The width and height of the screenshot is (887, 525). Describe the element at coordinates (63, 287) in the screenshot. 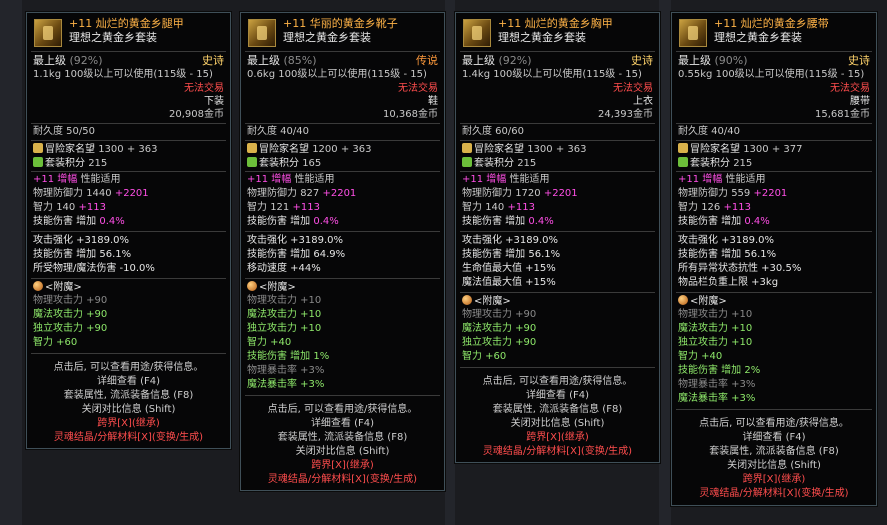

I see `enchant-title: <附魔>` at that location.